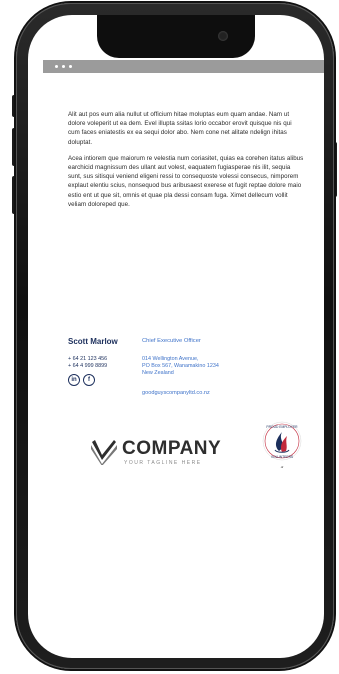  Describe the element at coordinates (282, 467) in the screenshot. I see `svg-text: of` at that location.